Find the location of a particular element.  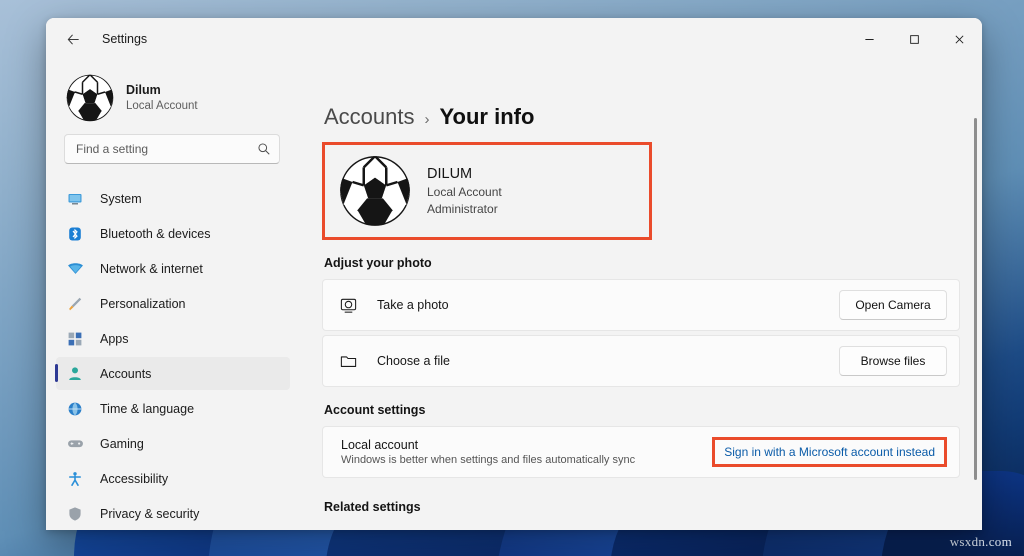

content-scrollbar is located at coordinates (975, 299).